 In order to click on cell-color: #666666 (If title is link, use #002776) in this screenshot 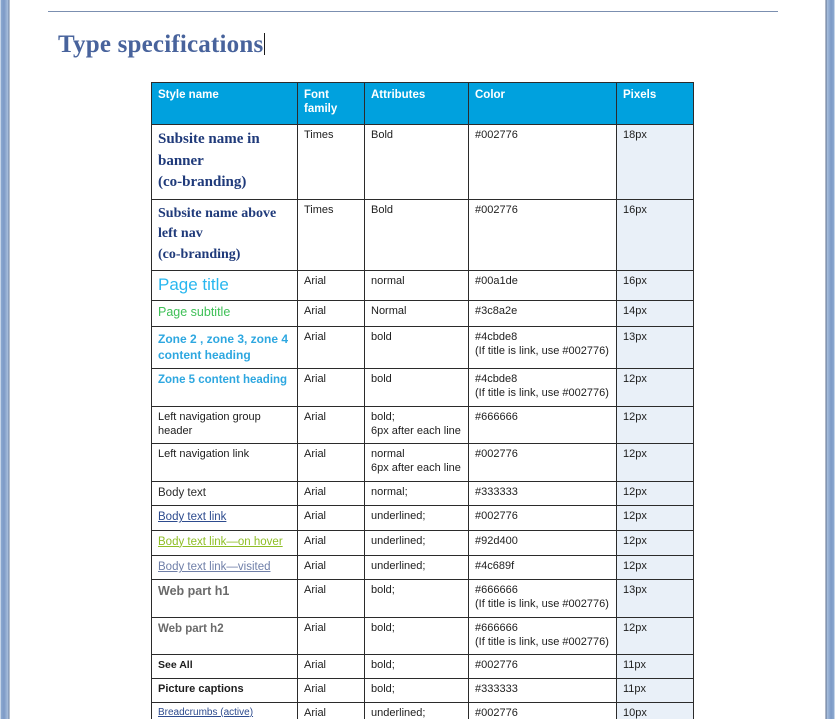, I will do `click(542, 636)`.